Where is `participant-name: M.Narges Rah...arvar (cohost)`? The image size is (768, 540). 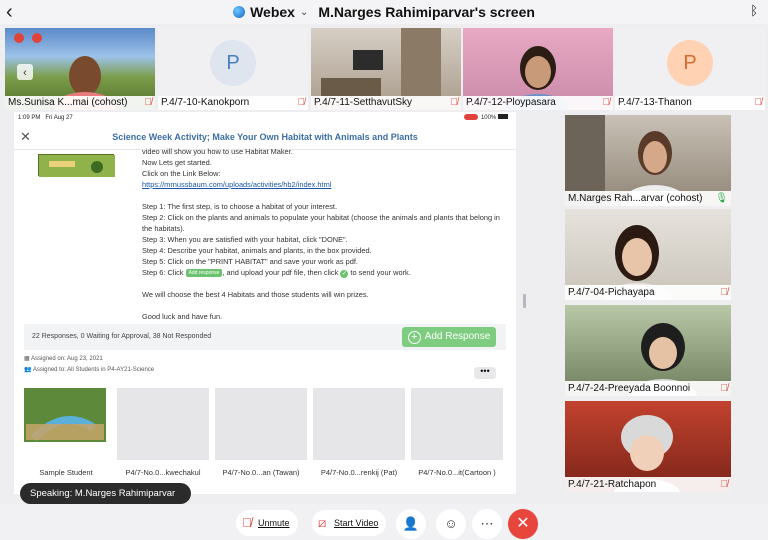
participant-name: M.Narges Rah...arvar (cohost) is located at coordinates (648, 198).